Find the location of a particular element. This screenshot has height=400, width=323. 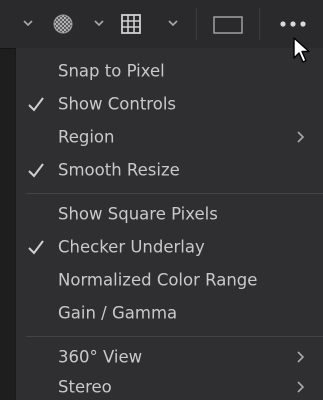

menu-item-label: 360° View is located at coordinates (100, 357).